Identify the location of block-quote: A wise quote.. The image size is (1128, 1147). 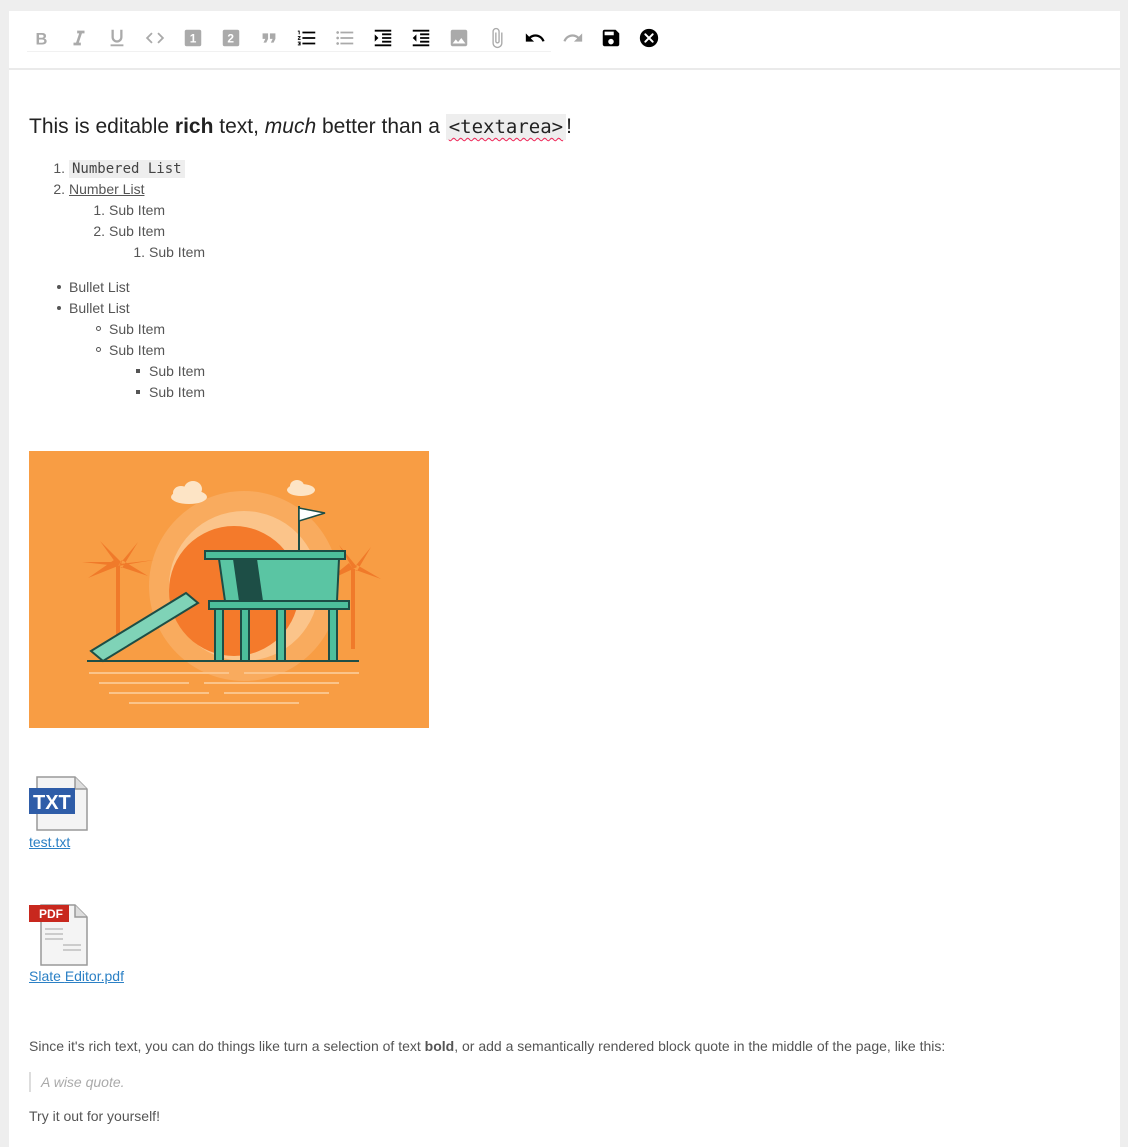
(77, 1082).